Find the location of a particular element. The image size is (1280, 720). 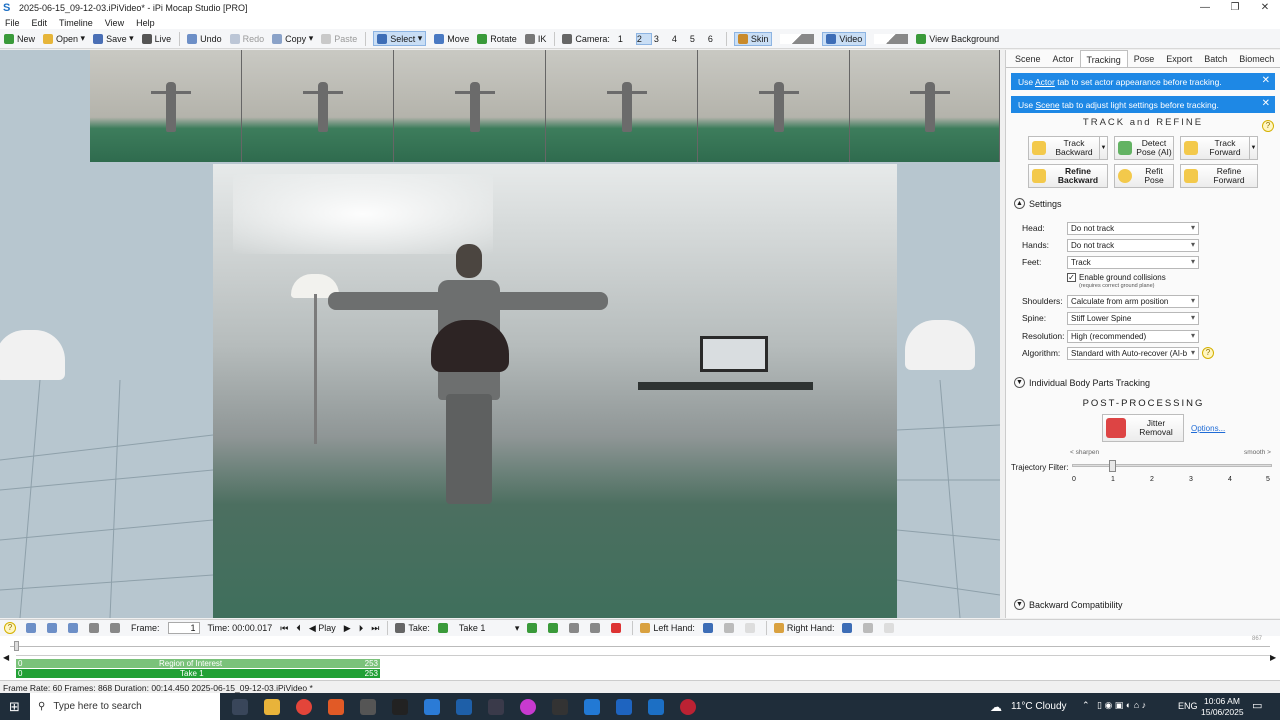

right-hand-edit-button is located at coordinates (869, 628).